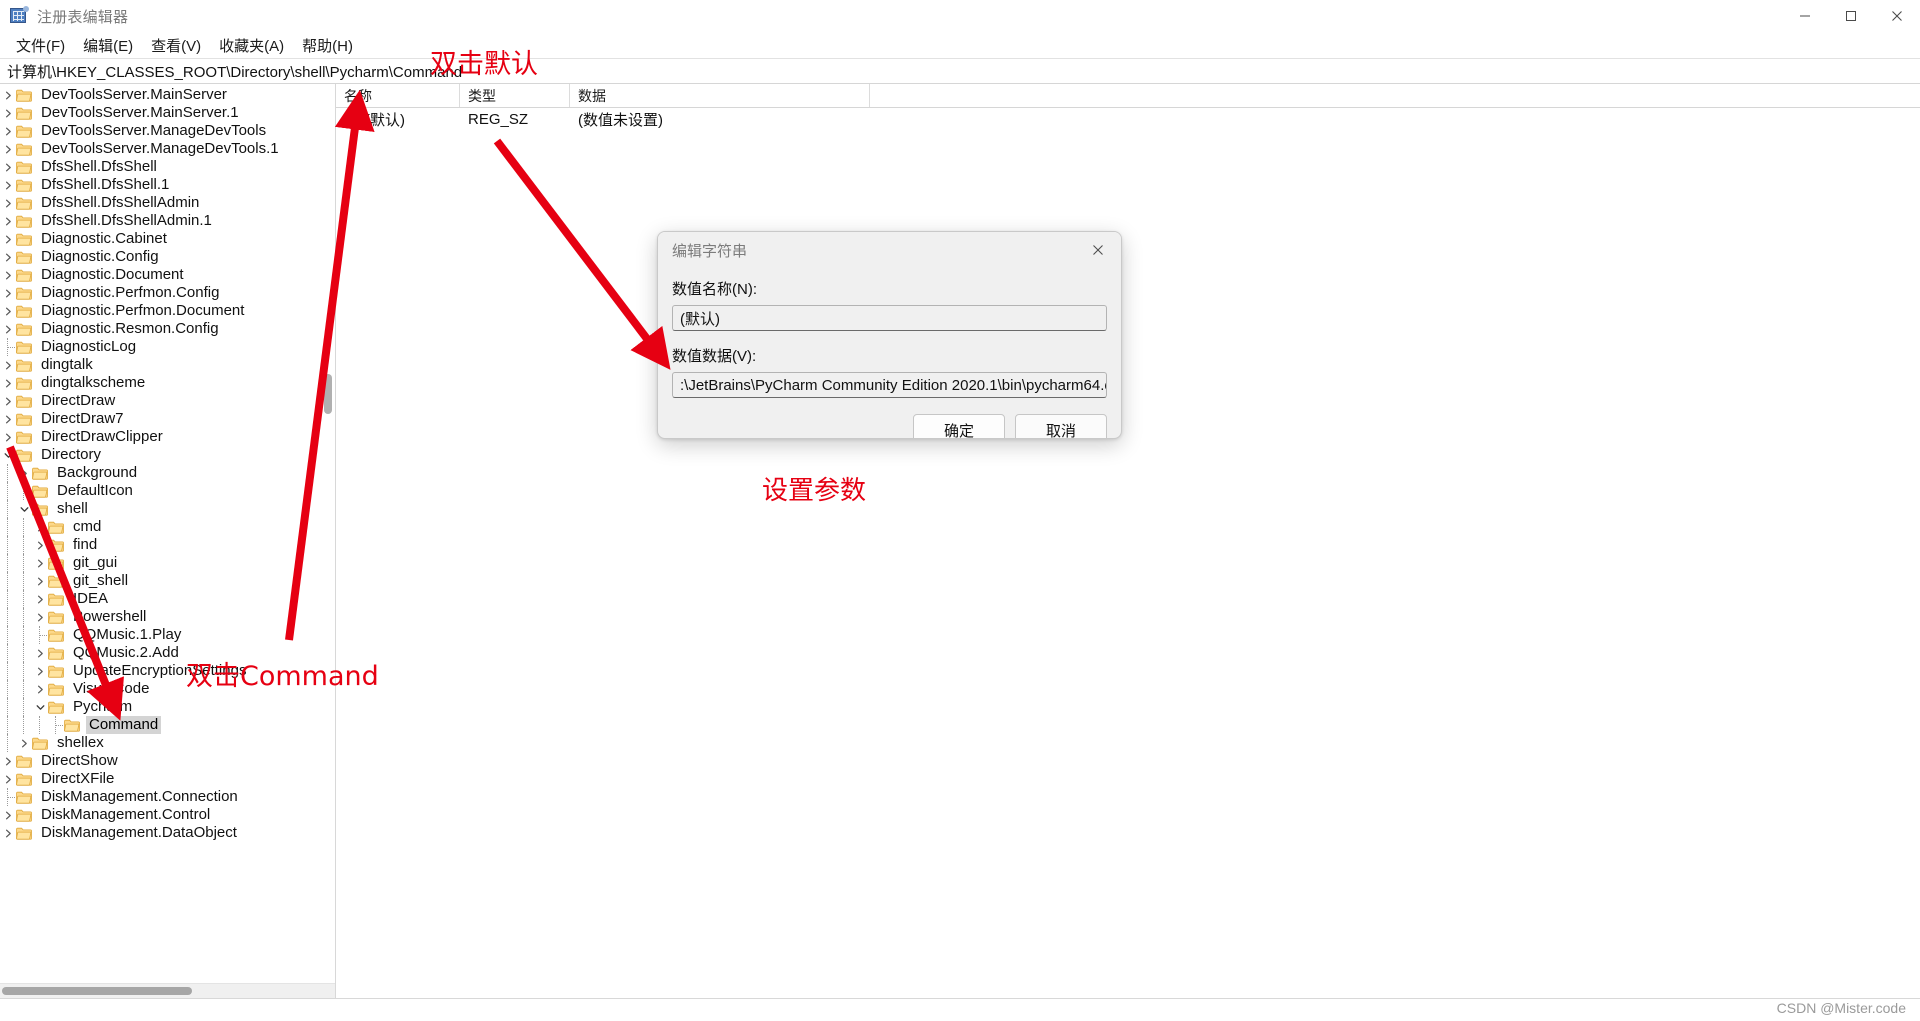  Describe the element at coordinates (1128, 119) in the screenshot. I see `table-row: ab (默认) REG_SZ (数值未设置)` at that location.